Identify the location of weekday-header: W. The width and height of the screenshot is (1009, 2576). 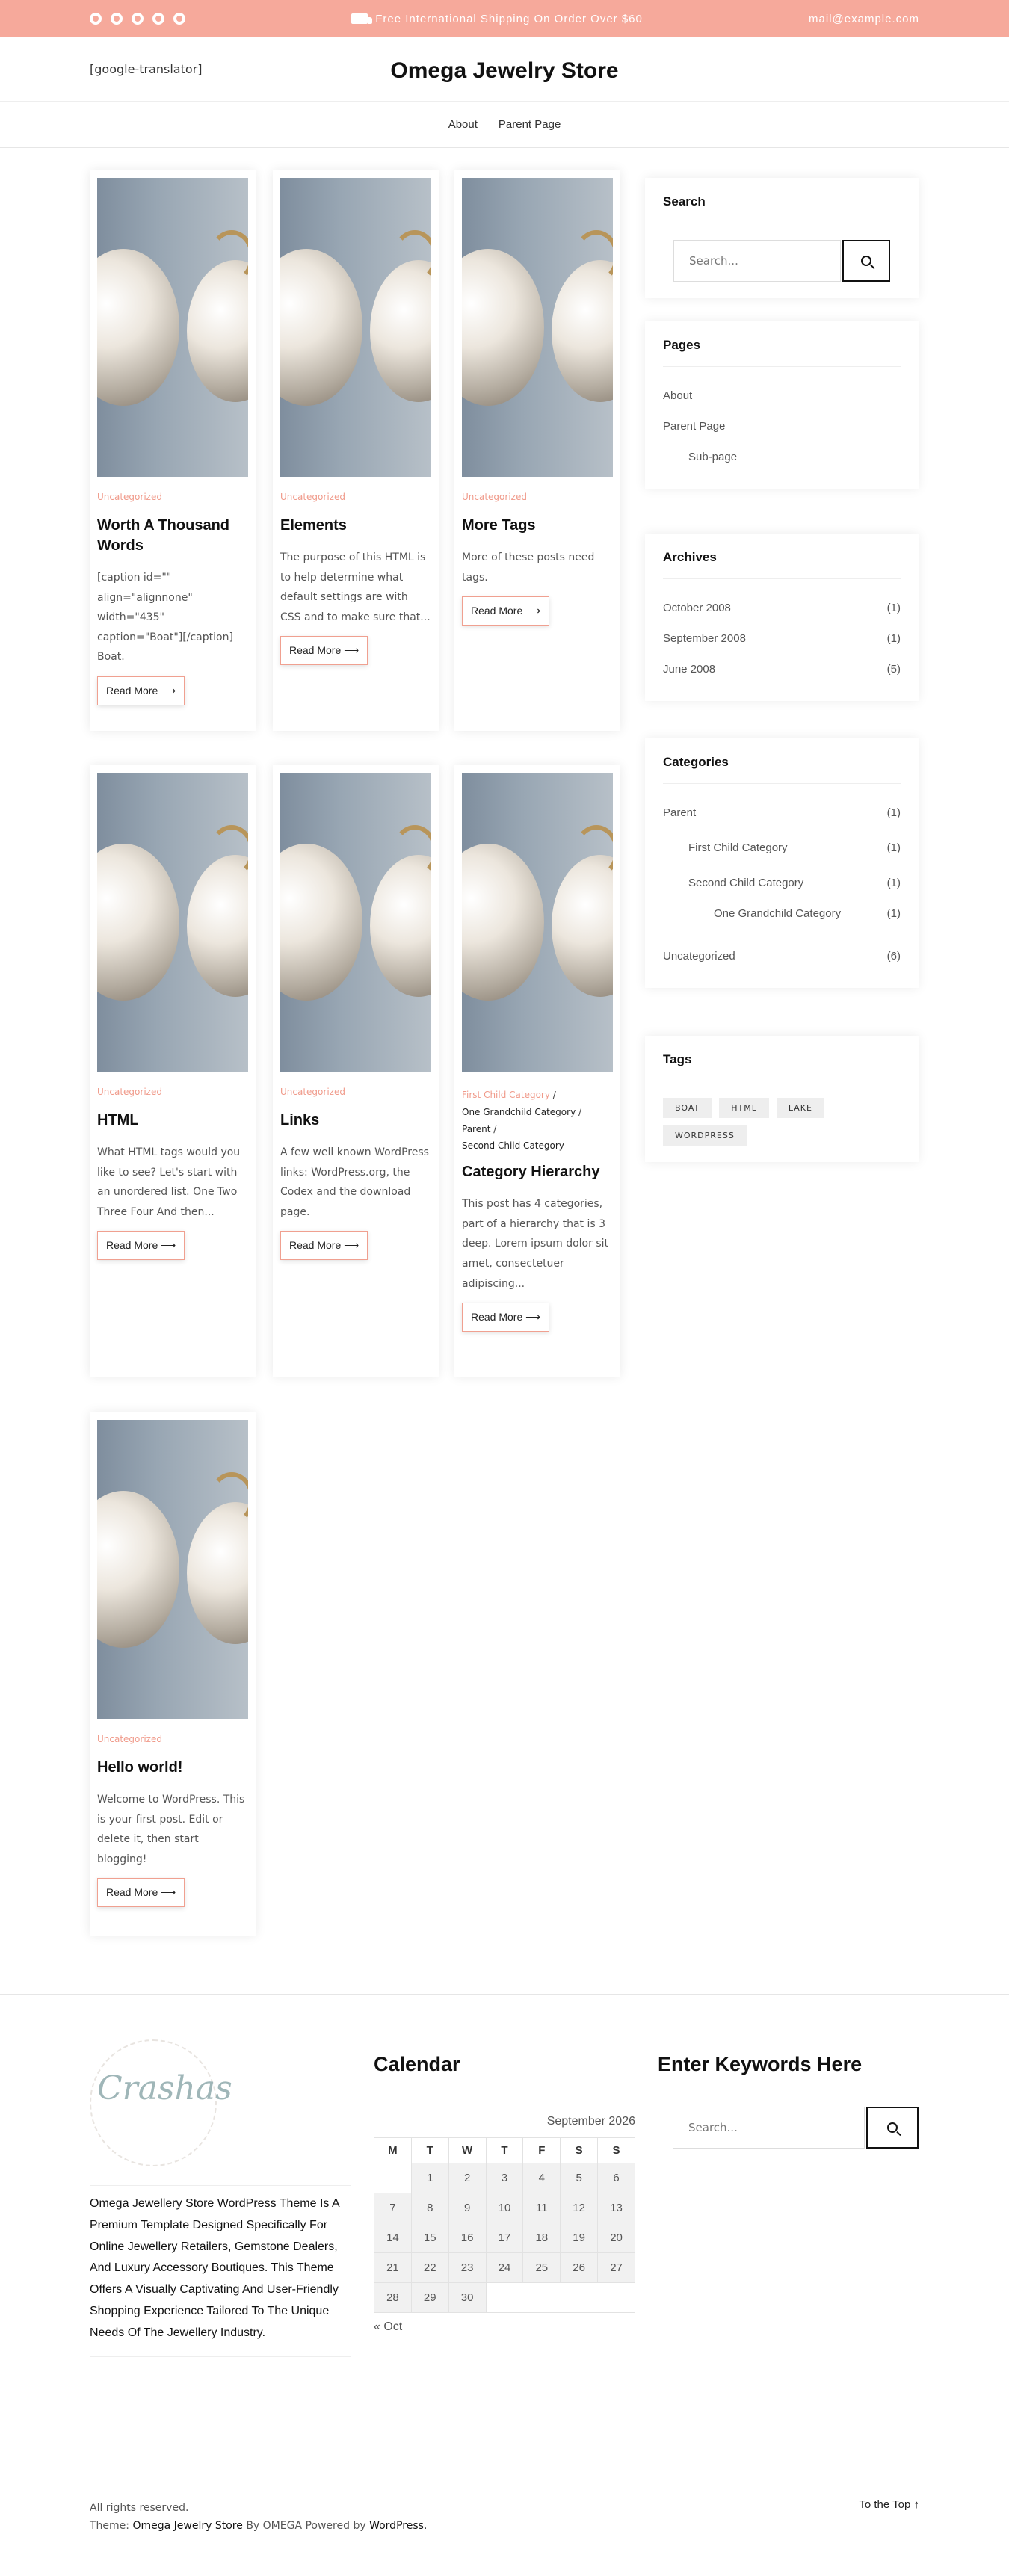
(467, 2150).